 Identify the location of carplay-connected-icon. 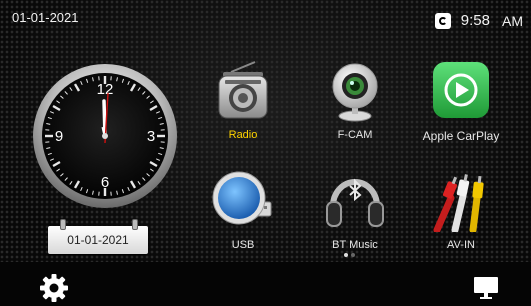
(442, 20).